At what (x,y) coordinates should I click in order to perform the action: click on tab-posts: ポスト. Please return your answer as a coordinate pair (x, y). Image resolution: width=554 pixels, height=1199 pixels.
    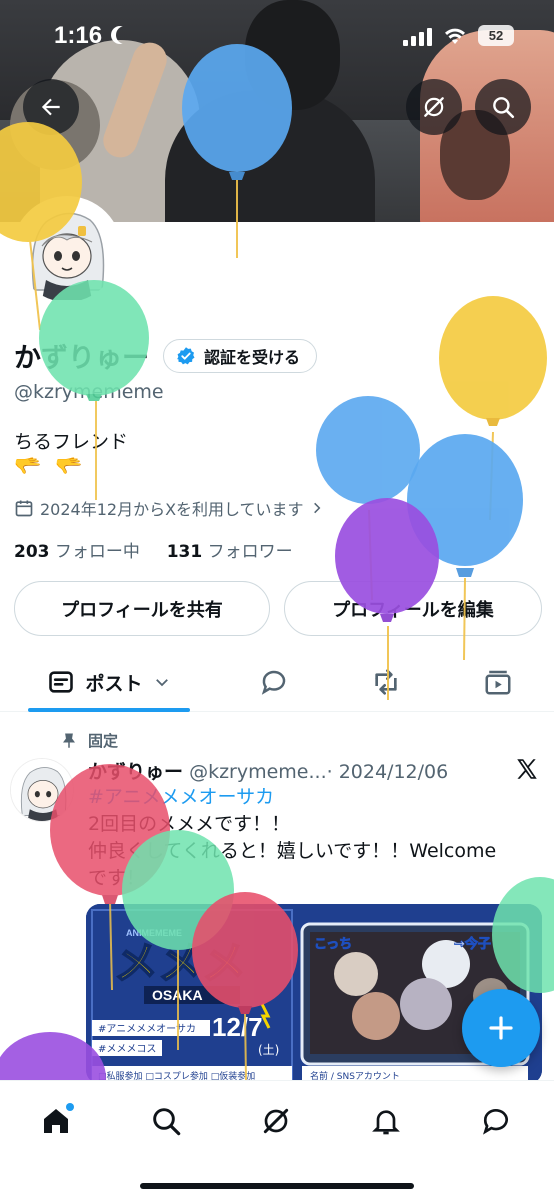
    Looking at the image, I should click on (109, 682).